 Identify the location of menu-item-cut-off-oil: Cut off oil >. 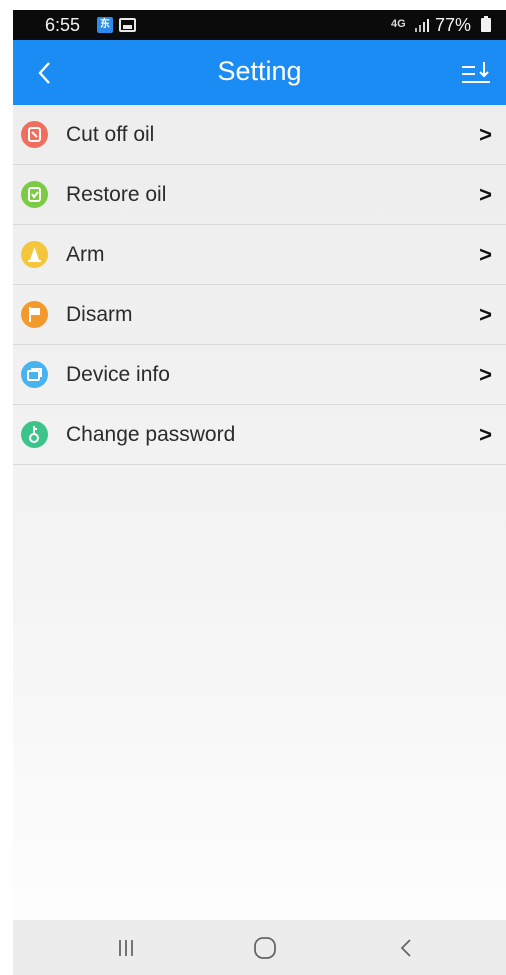
(259, 135).